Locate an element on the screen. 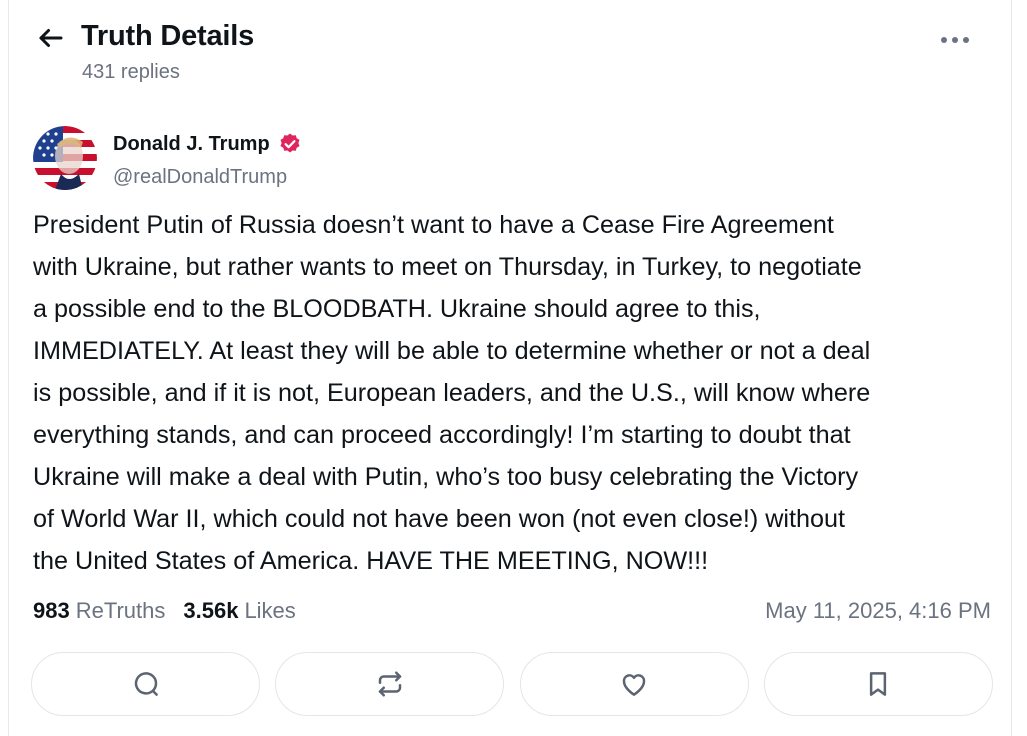 Image resolution: width=1027 pixels, height=736 pixels. page-header: Truth Details 431 replies is located at coordinates (510, 50).